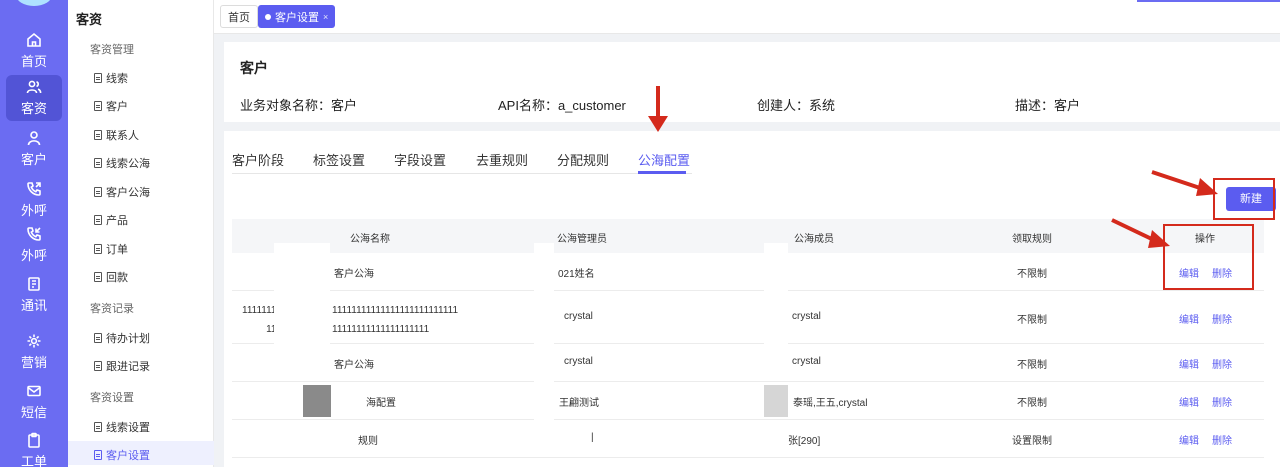 The image size is (1280, 467). Describe the element at coordinates (33, 362) in the screenshot. I see `rail-label: 营销` at that location.